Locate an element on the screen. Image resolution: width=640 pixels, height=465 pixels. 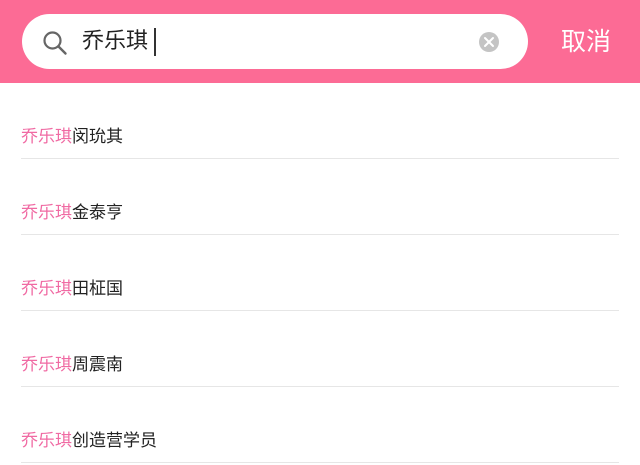
list-item-text: 乔乐琪田柾国 is located at coordinates (72, 289).